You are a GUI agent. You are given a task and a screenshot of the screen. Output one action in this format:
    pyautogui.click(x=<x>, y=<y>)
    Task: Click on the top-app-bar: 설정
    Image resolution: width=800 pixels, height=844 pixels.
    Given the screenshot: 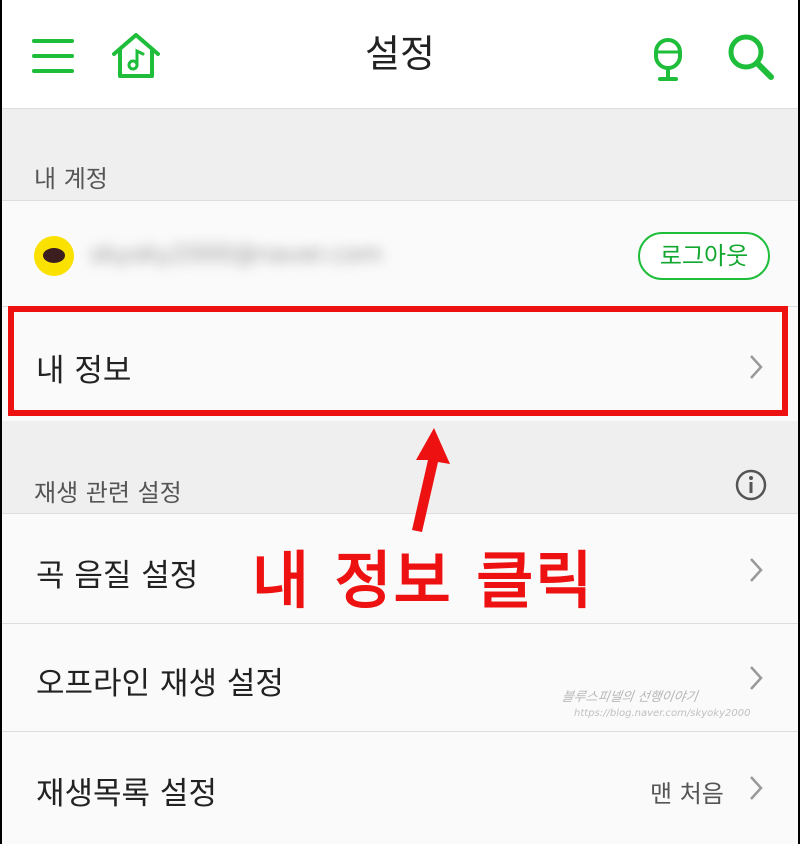 What is the action you would take?
    pyautogui.click(x=400, y=54)
    